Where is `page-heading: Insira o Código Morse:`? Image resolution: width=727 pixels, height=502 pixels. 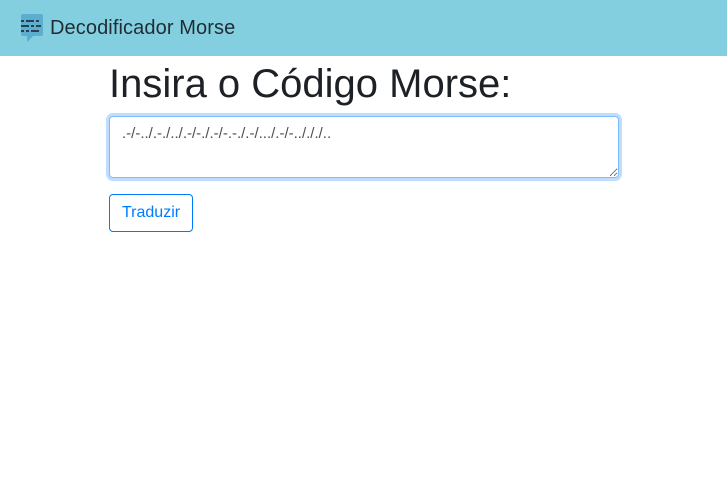 page-heading: Insira o Código Morse: is located at coordinates (310, 84).